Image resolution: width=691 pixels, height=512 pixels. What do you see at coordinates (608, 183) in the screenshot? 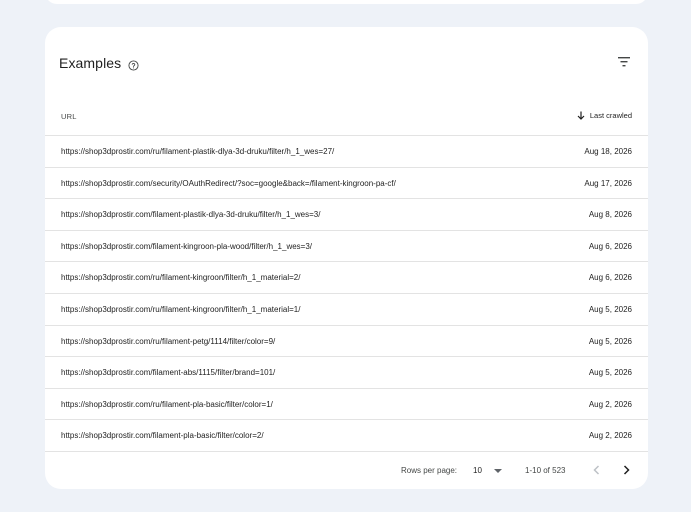
I see `row-last-crawled: Aug 17, 2026` at bounding box center [608, 183].